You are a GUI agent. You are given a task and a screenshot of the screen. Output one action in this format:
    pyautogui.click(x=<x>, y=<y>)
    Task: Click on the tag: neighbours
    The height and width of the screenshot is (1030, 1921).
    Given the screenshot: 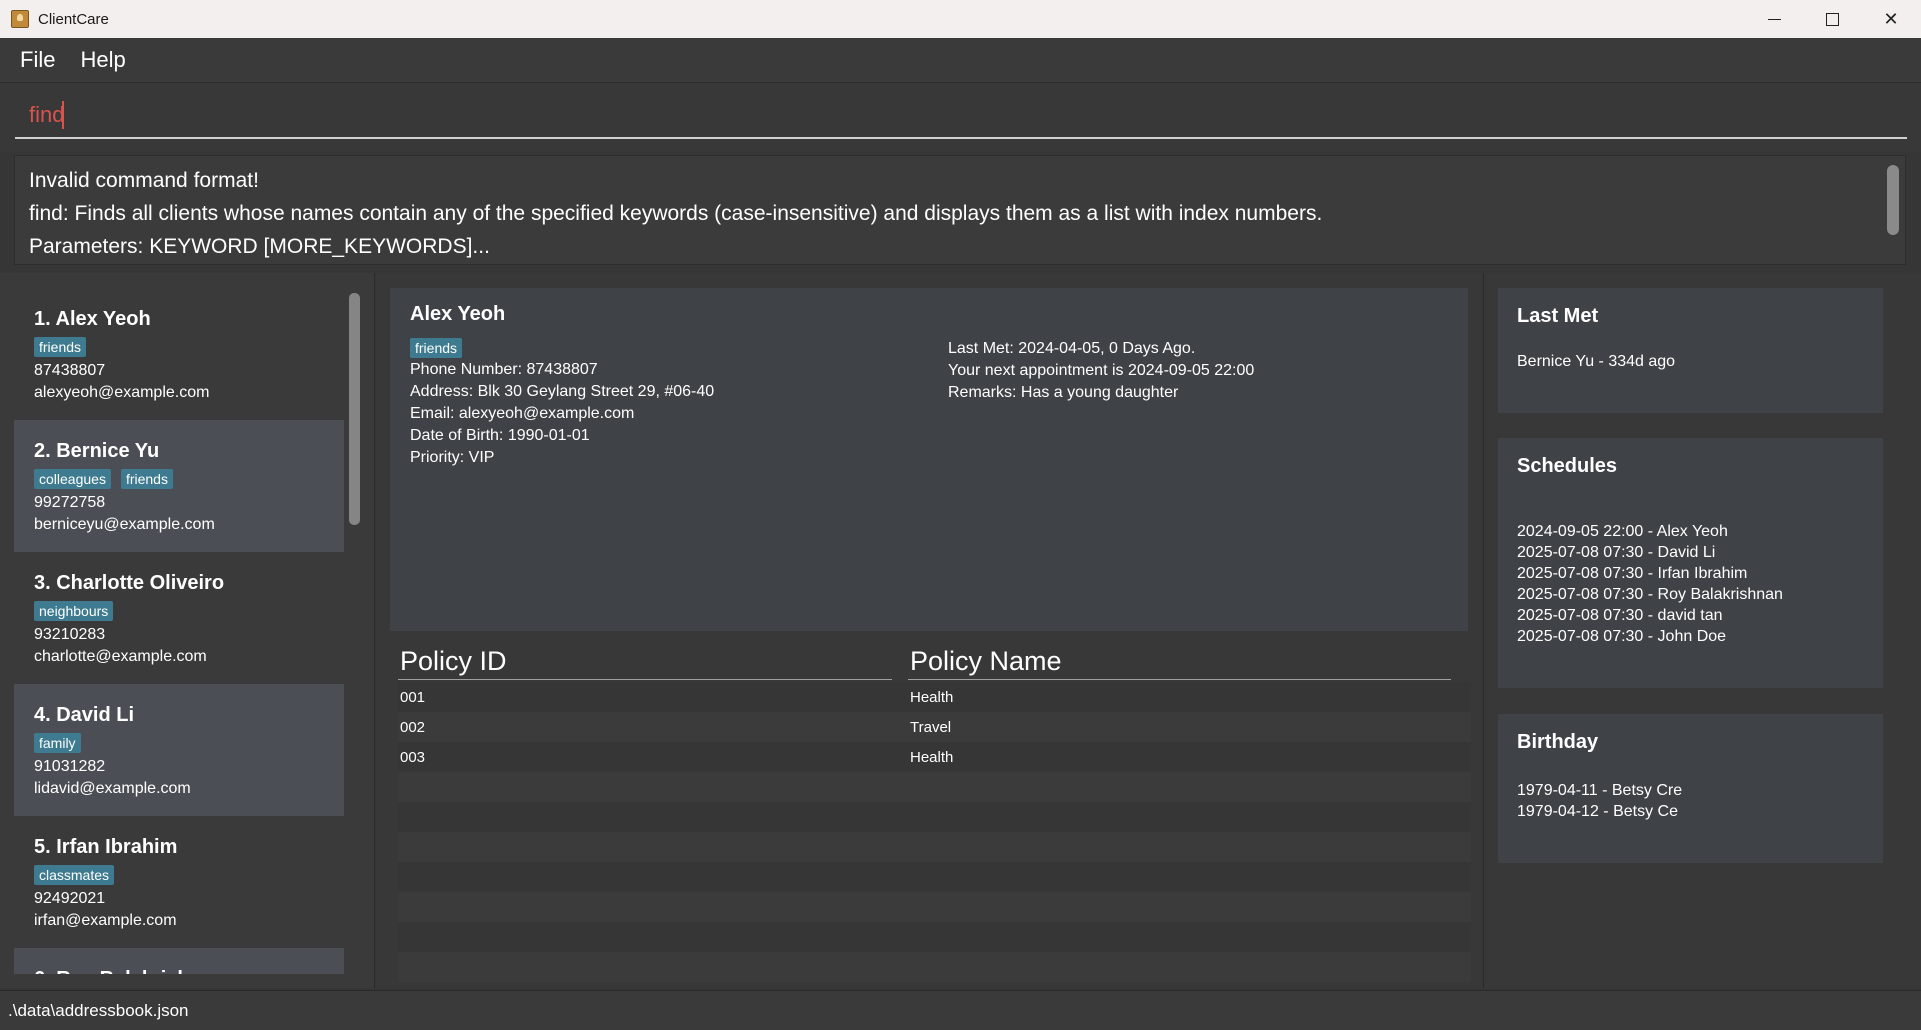 What is the action you would take?
    pyautogui.click(x=74, y=611)
    